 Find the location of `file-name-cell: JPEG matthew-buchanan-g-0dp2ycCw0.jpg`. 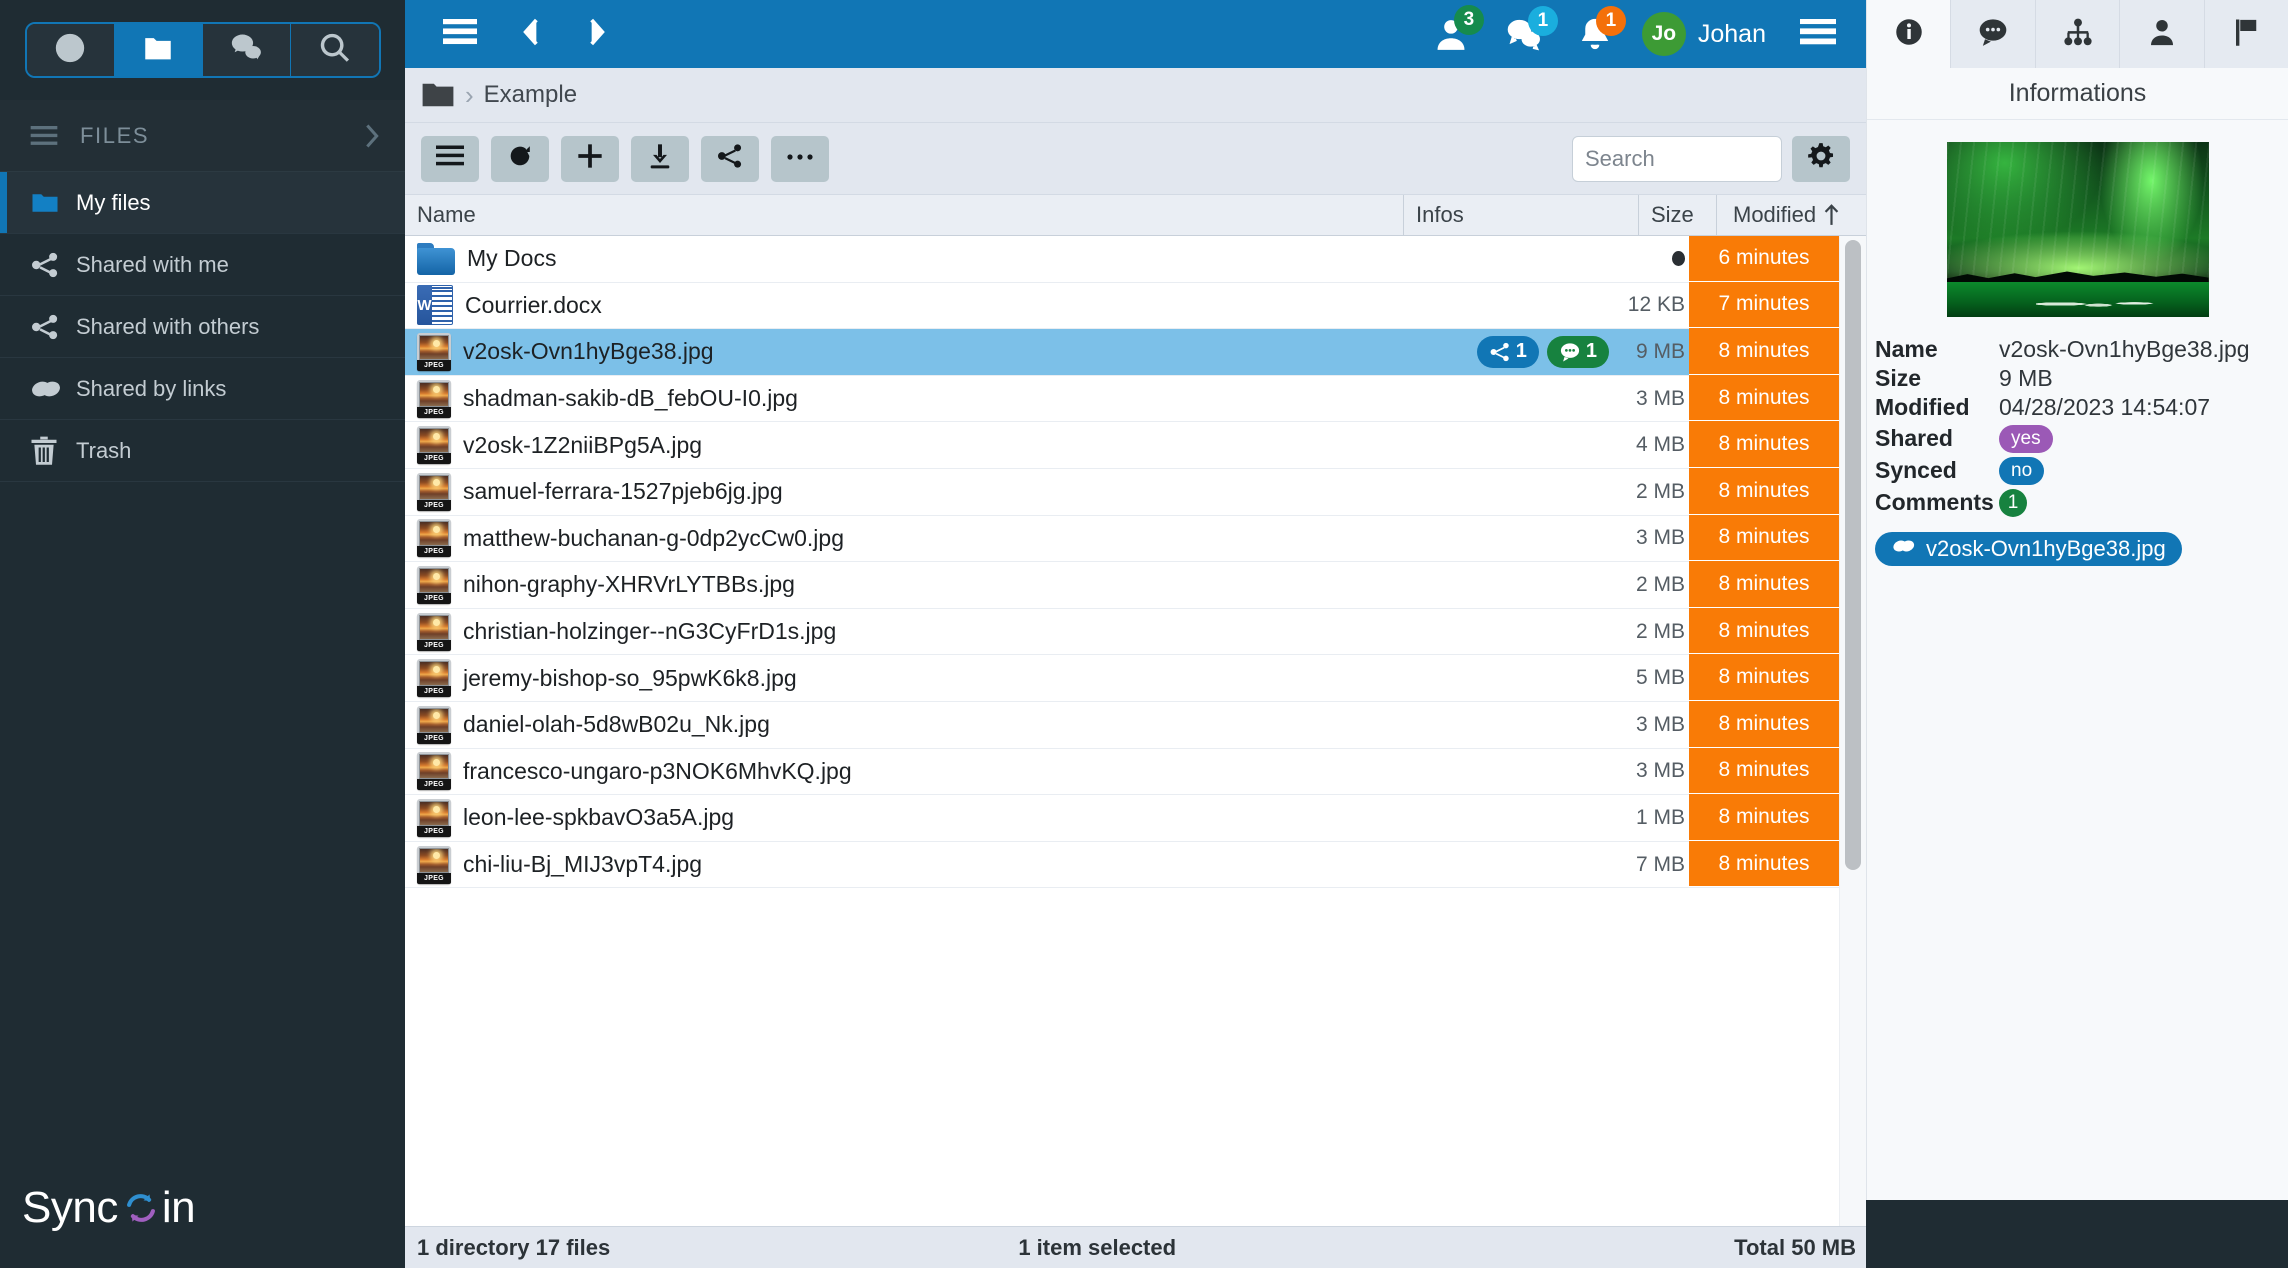

file-name-cell: JPEG matthew-buchanan-g-0dp2ycCw0.jpg is located at coordinates (890, 539).